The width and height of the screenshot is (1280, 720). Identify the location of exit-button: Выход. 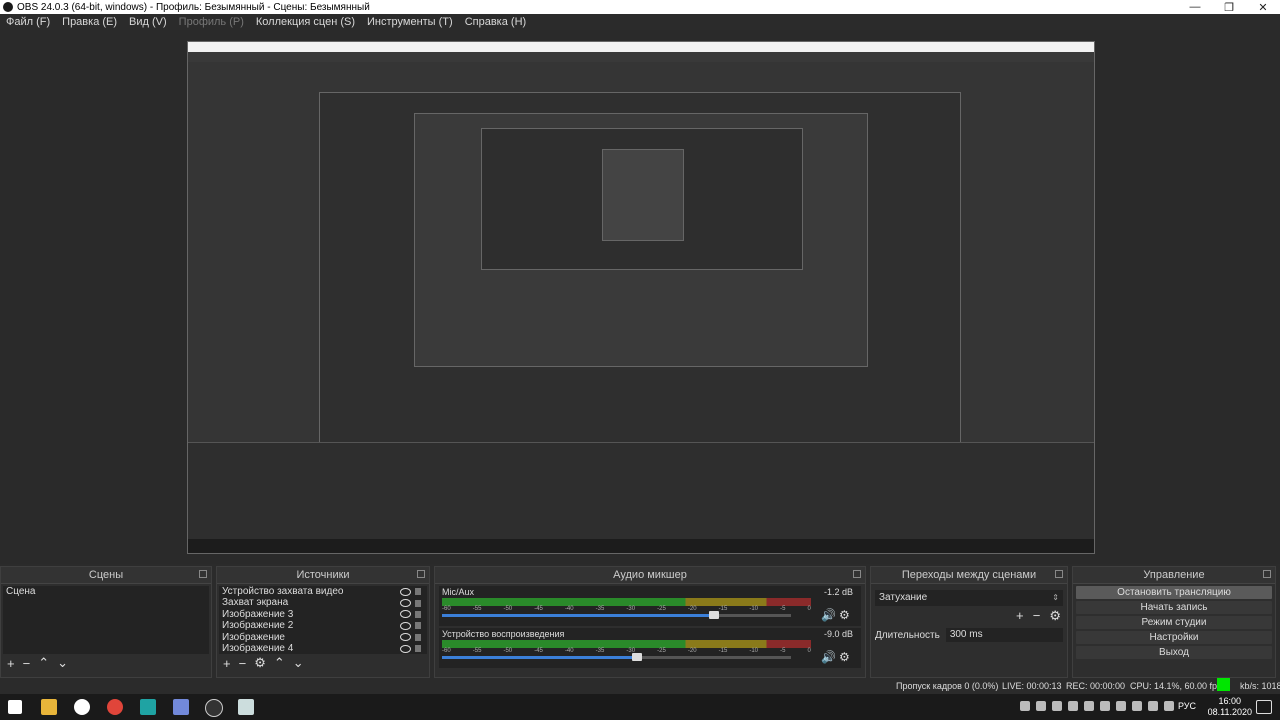
(1174, 652).